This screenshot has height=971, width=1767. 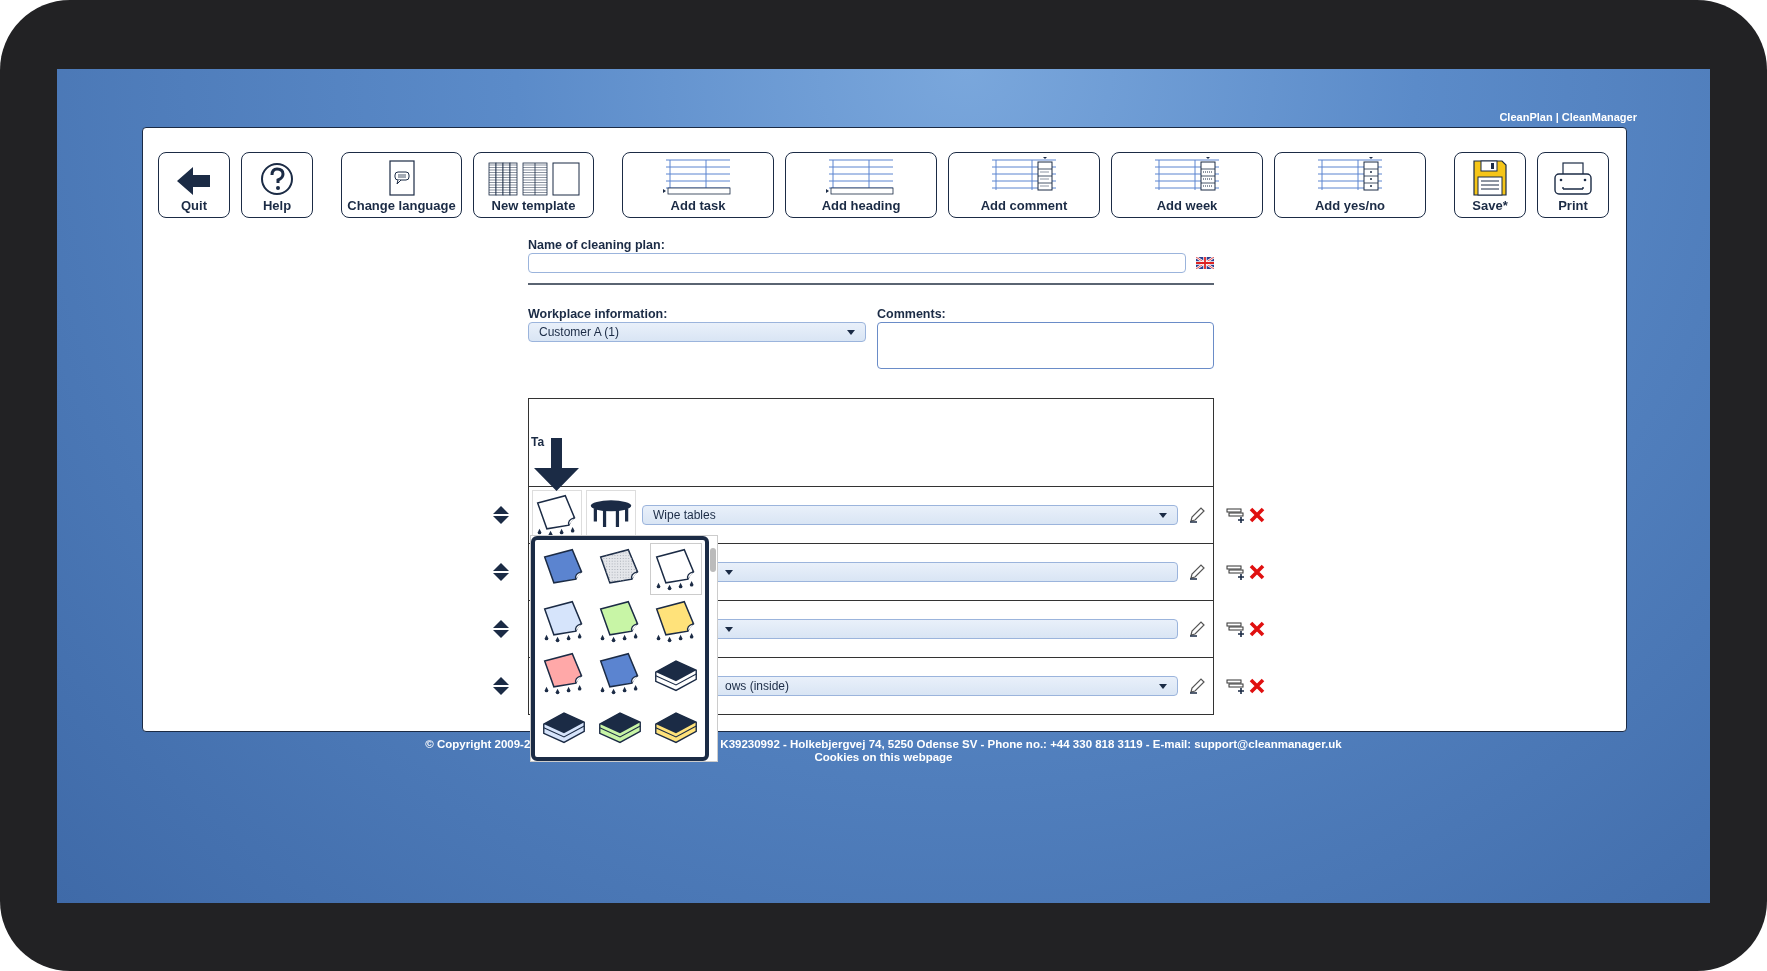 I want to click on task-dropdown: Wipe tables, so click(x=910, y=515).